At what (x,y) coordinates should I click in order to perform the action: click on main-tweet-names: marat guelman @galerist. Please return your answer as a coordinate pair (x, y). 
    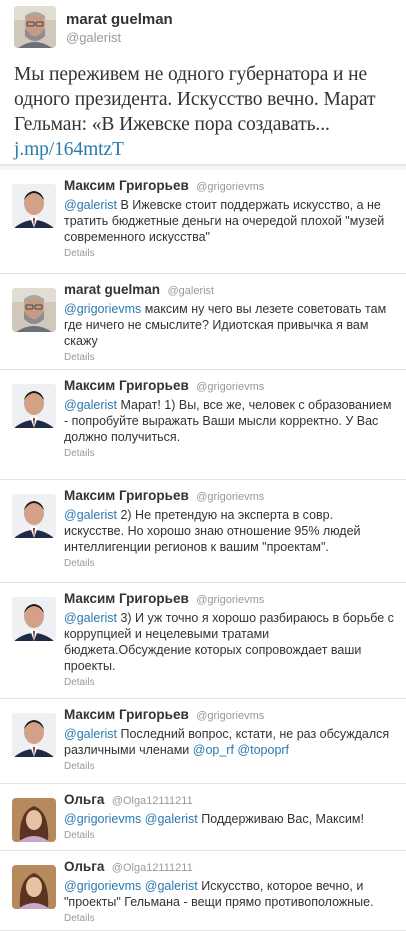
    Looking at the image, I should click on (119, 26).